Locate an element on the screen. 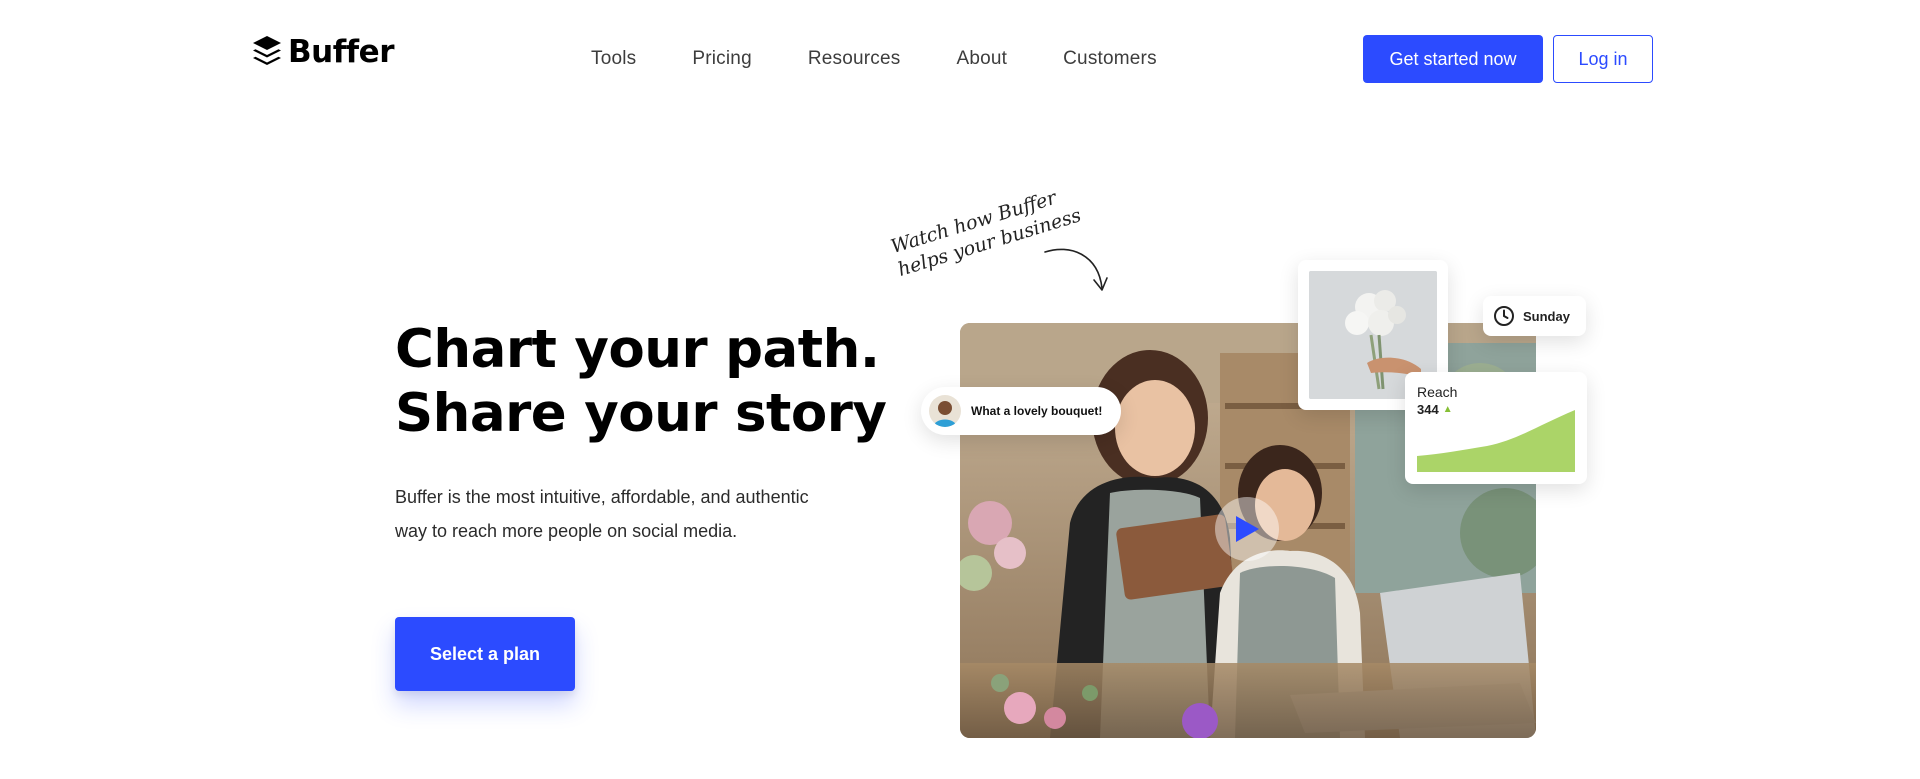 This screenshot has width=1920, height=779. nav-tools: Tools is located at coordinates (613, 59).